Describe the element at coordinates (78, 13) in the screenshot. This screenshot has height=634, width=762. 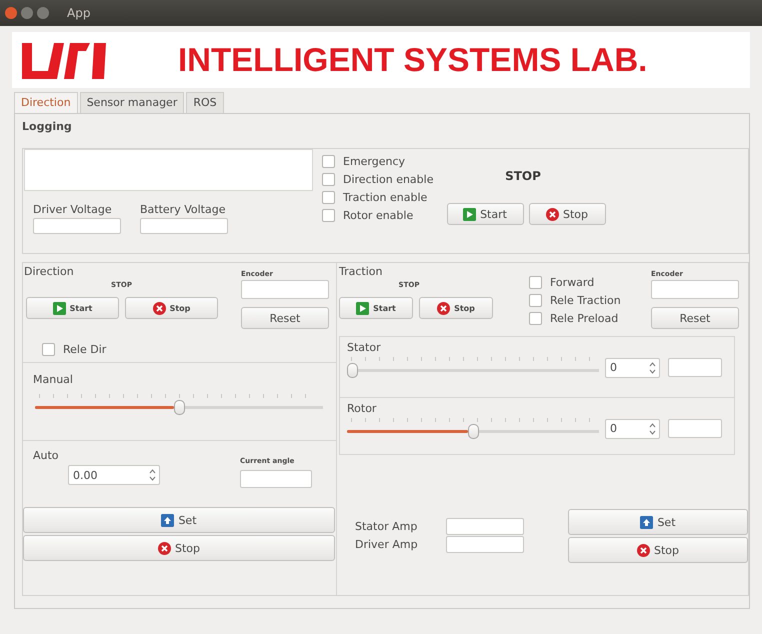
I see `window-title: App` at that location.